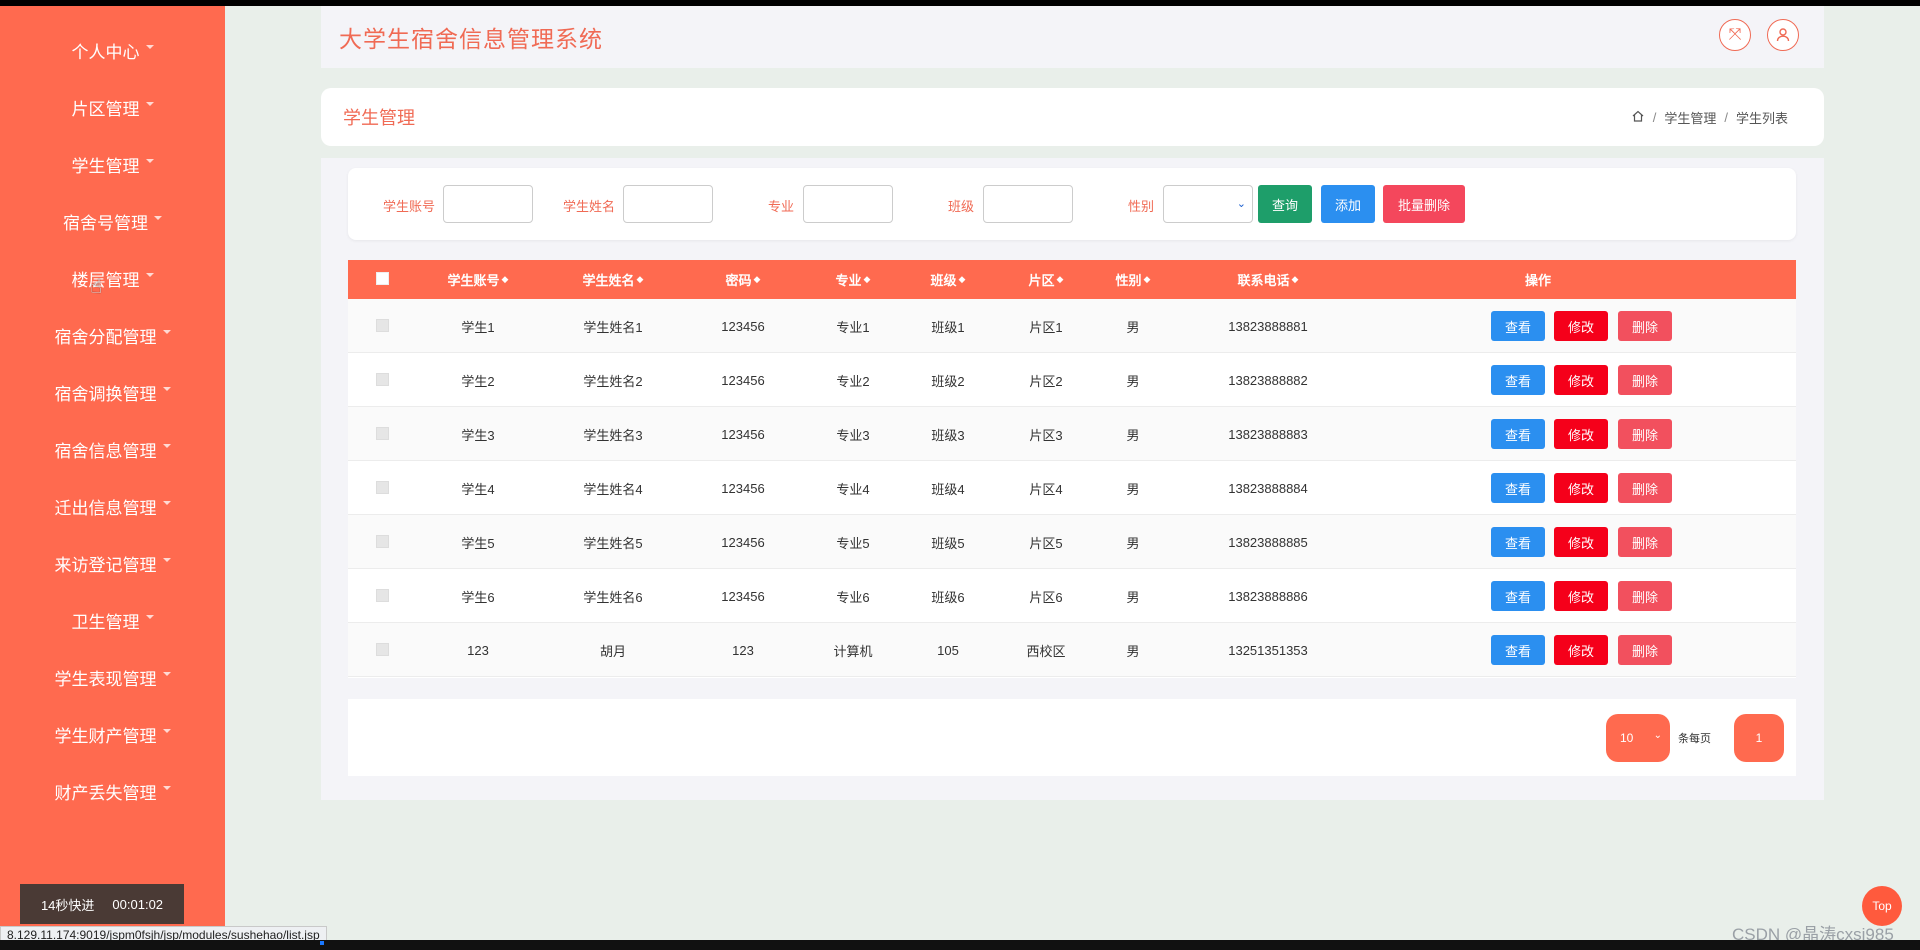 The height and width of the screenshot is (950, 1920). Describe the element at coordinates (96, 287) in the screenshot. I see `hand-cursor-icon: ☝` at that location.